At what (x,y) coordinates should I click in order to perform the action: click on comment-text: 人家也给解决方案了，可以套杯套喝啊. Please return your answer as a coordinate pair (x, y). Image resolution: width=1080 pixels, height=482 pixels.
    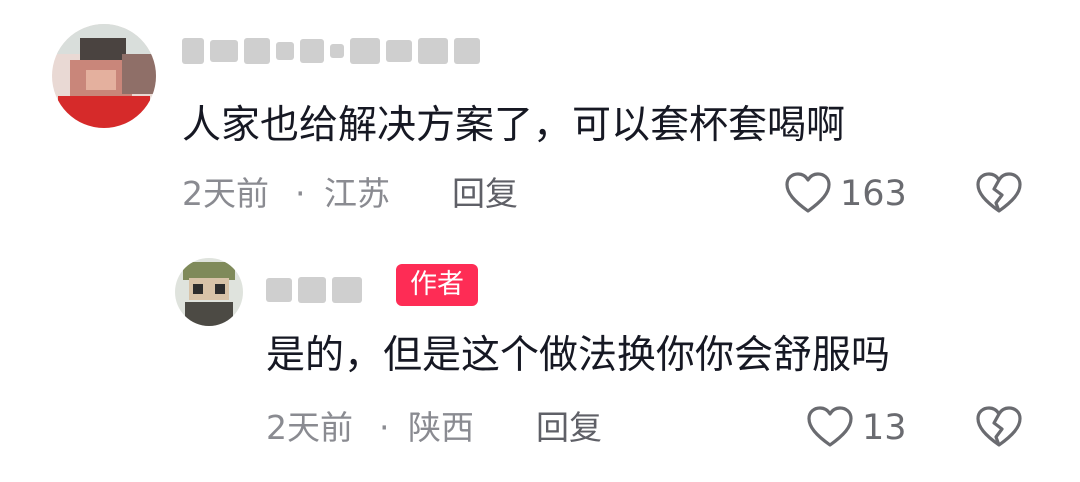
    Looking at the image, I should click on (514, 125).